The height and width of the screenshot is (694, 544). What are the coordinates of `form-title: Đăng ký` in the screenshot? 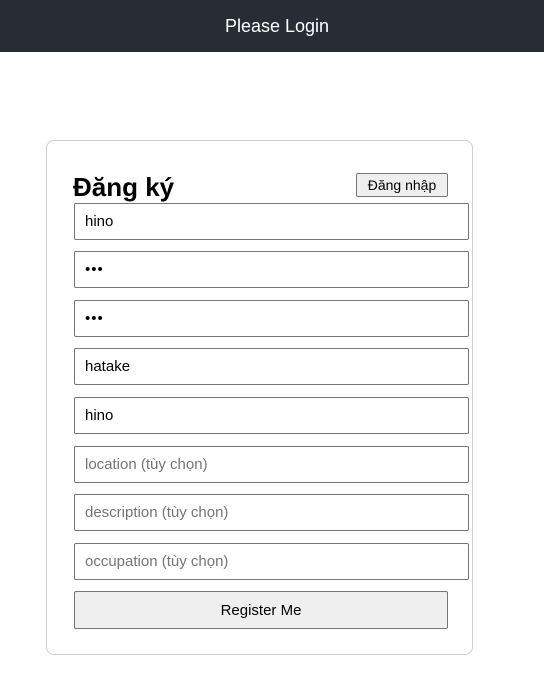 It's located at (124, 187).